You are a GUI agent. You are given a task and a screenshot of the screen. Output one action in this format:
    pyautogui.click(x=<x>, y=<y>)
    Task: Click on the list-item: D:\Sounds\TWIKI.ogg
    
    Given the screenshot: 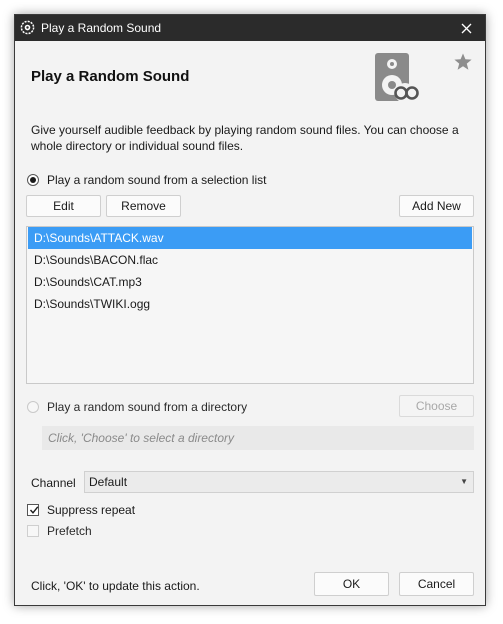 What is the action you would take?
    pyautogui.click(x=250, y=304)
    